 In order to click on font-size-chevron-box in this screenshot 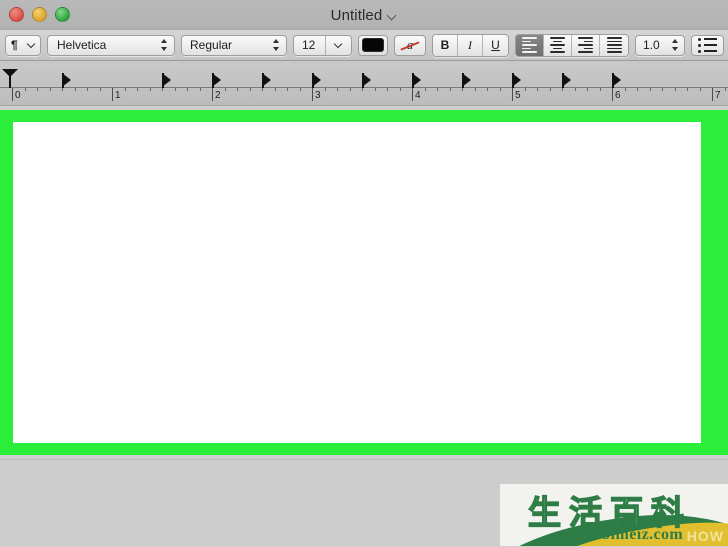, I will do `click(338, 45)`.